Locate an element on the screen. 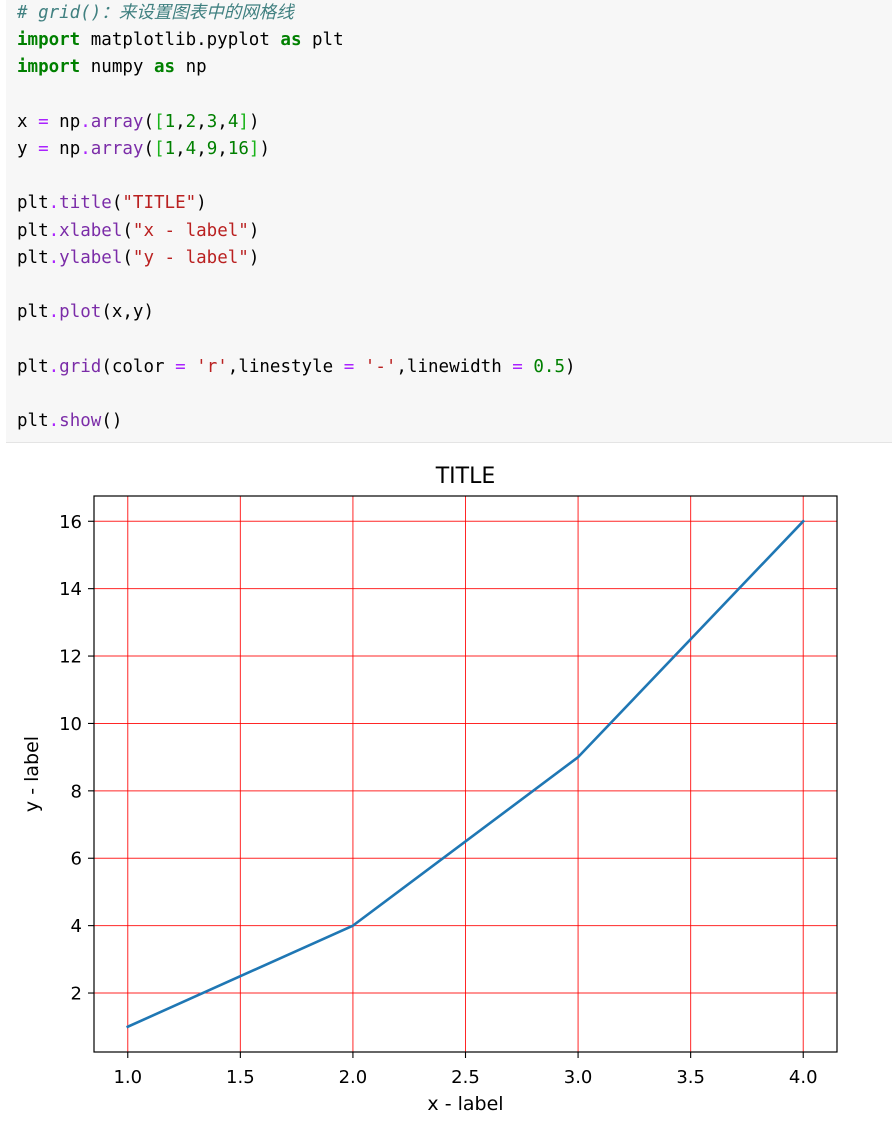  chart-title: TITLE is located at coordinates (465, 476).